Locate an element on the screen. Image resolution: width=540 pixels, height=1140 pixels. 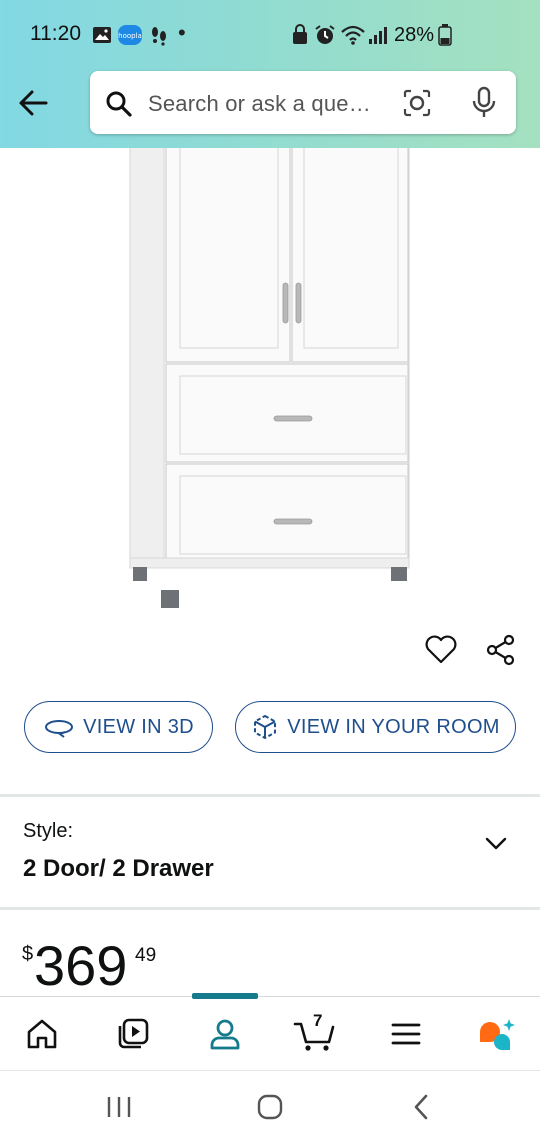
svg-text: hoopla is located at coordinates (130, 36).